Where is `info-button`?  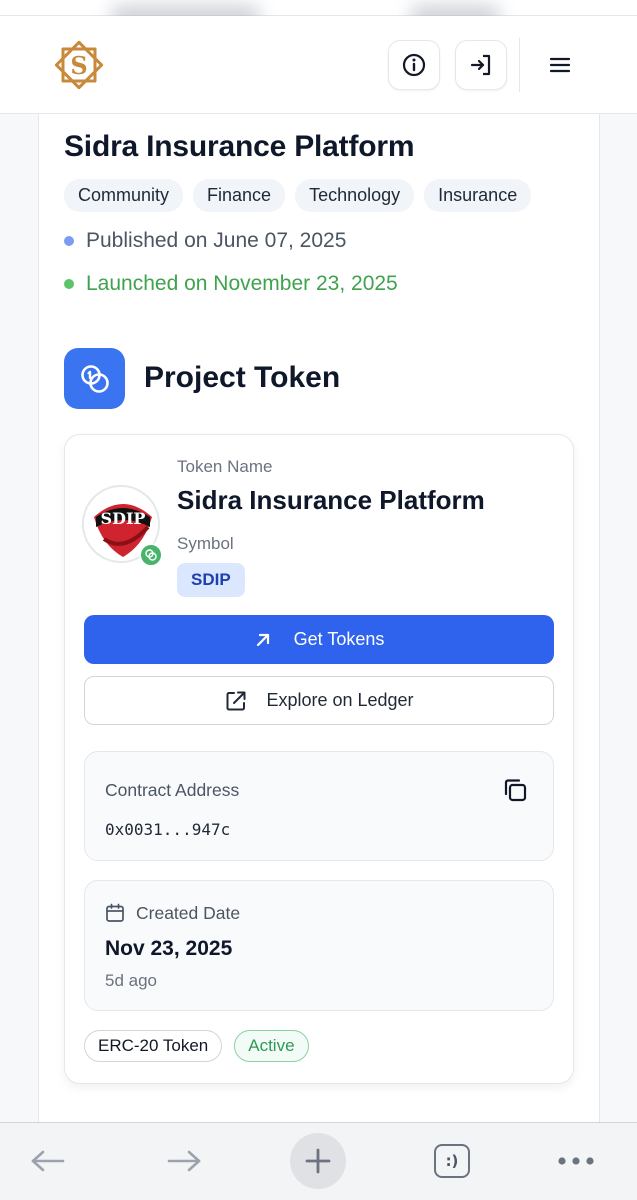 info-button is located at coordinates (414, 65).